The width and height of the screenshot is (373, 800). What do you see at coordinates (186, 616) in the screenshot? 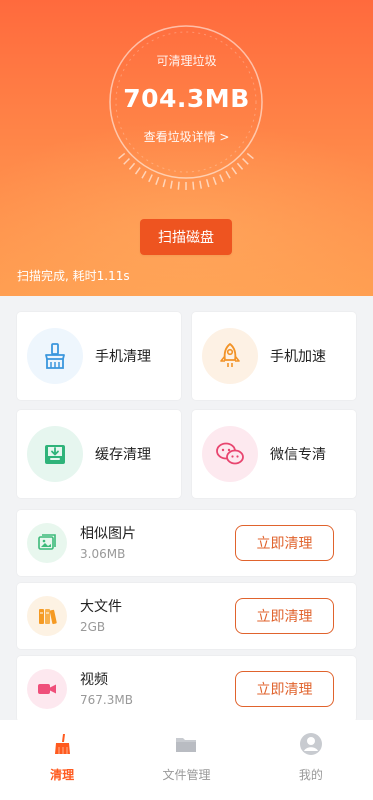
I see `list-item-large-files: 大文件 2GB 立即清理` at bounding box center [186, 616].